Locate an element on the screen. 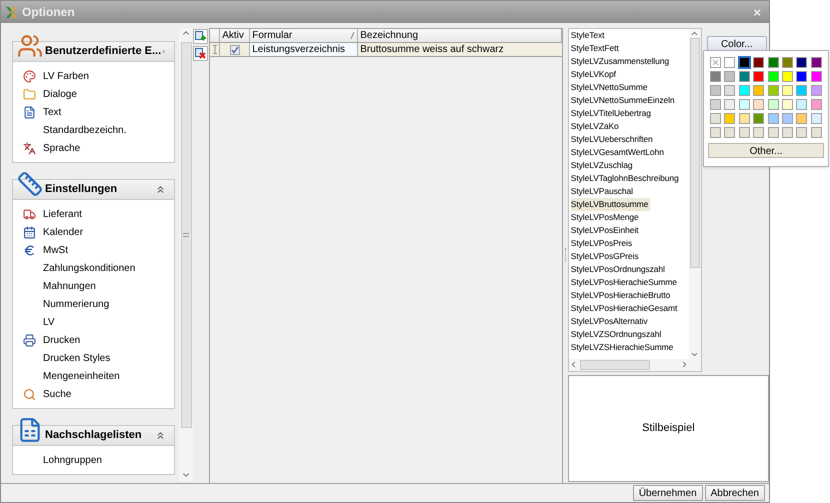 Image resolution: width=830 pixels, height=503 pixels. group-header: Einstellungen is located at coordinates (93, 190).